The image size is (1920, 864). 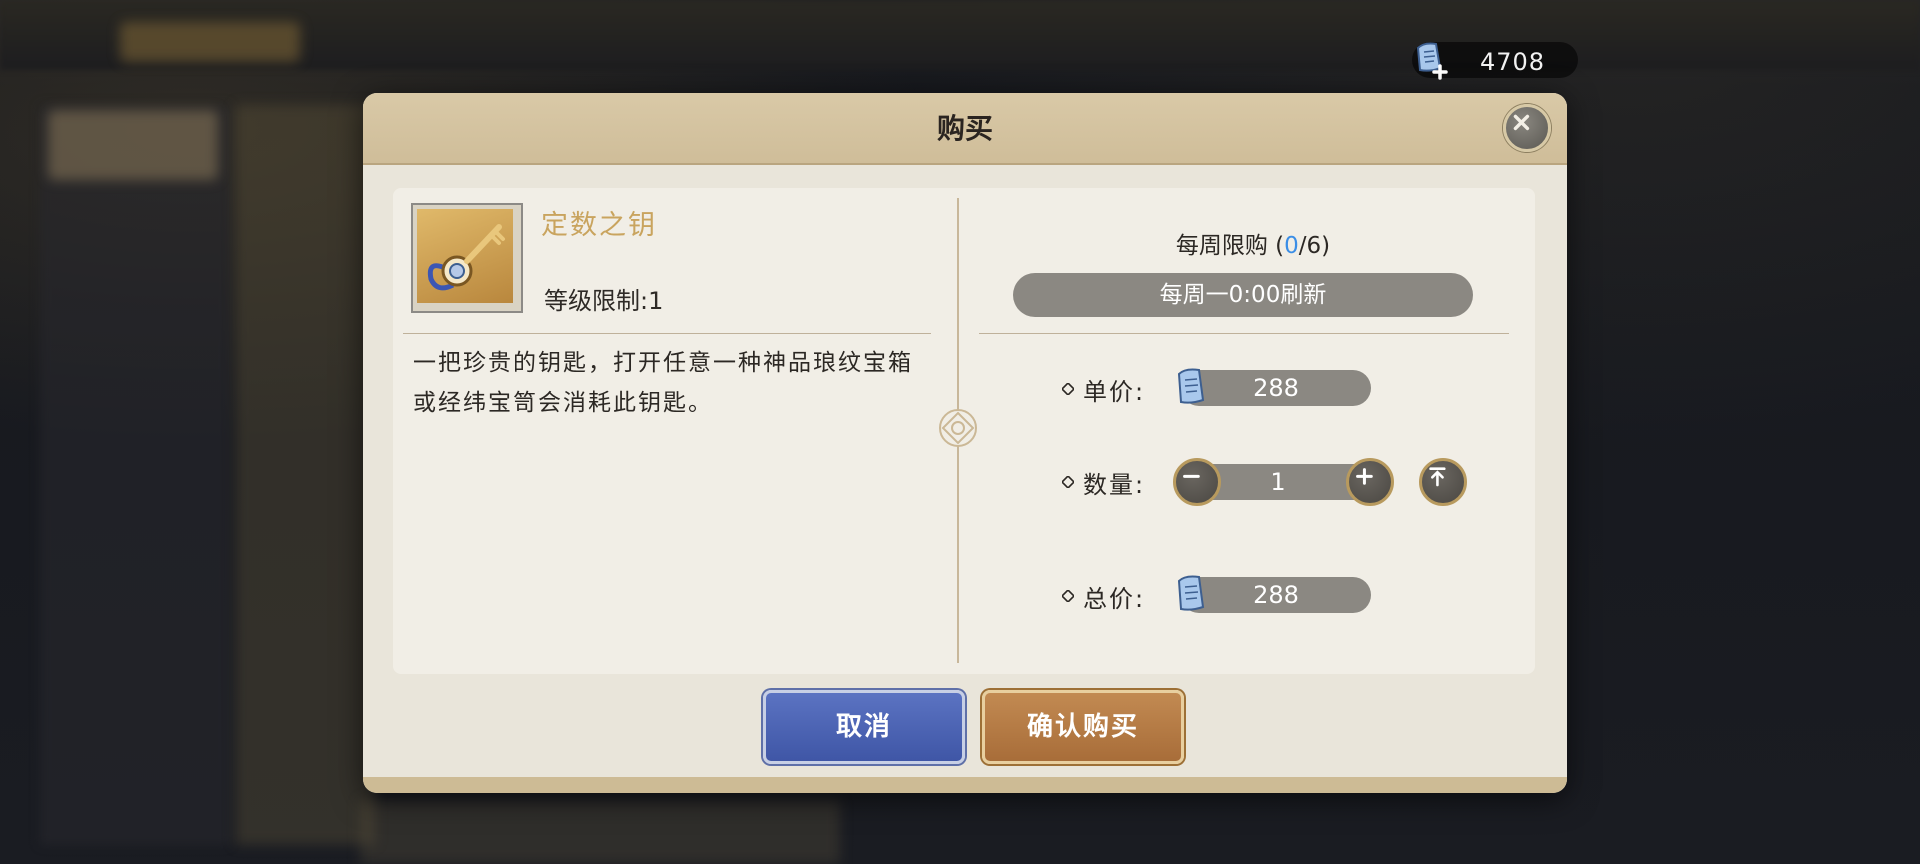 I want to click on currency-display: 4708, so click(x=1495, y=61).